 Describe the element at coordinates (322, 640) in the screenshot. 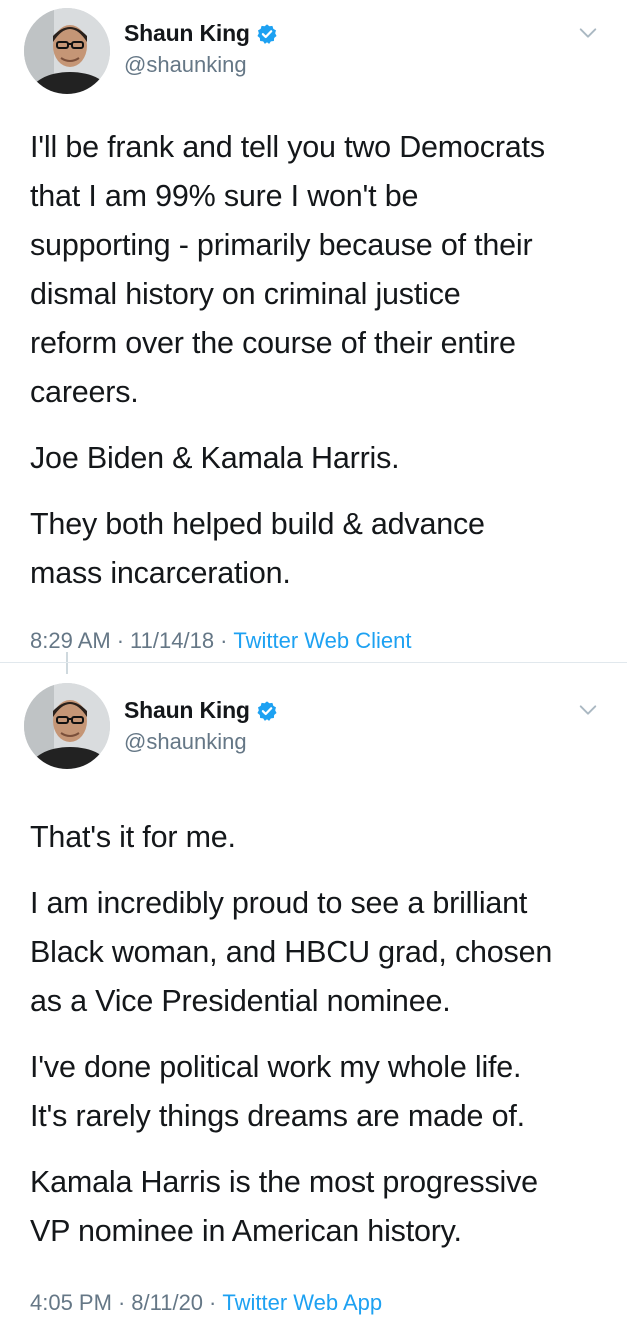

I see `tweet-source-link: Twitter Web Client` at that location.